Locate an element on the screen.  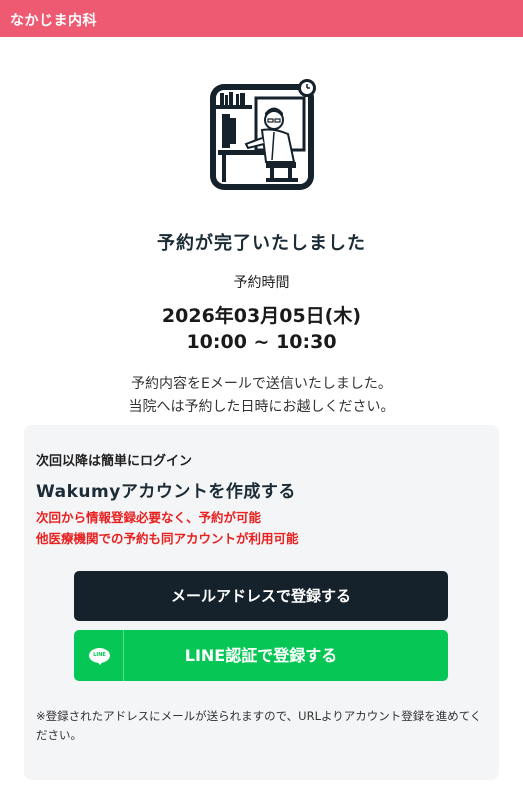
reservation-time-label: 予約時間 is located at coordinates (261, 283).